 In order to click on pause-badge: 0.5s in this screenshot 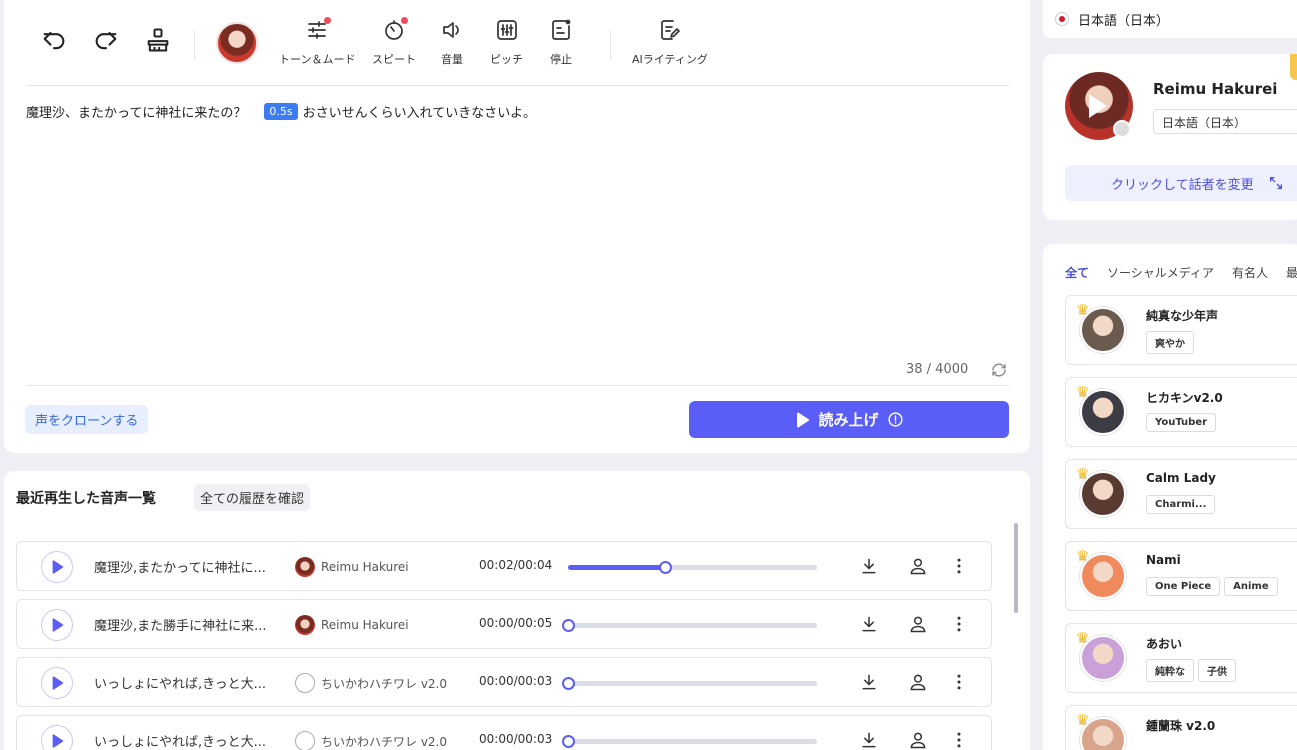, I will do `click(281, 111)`.